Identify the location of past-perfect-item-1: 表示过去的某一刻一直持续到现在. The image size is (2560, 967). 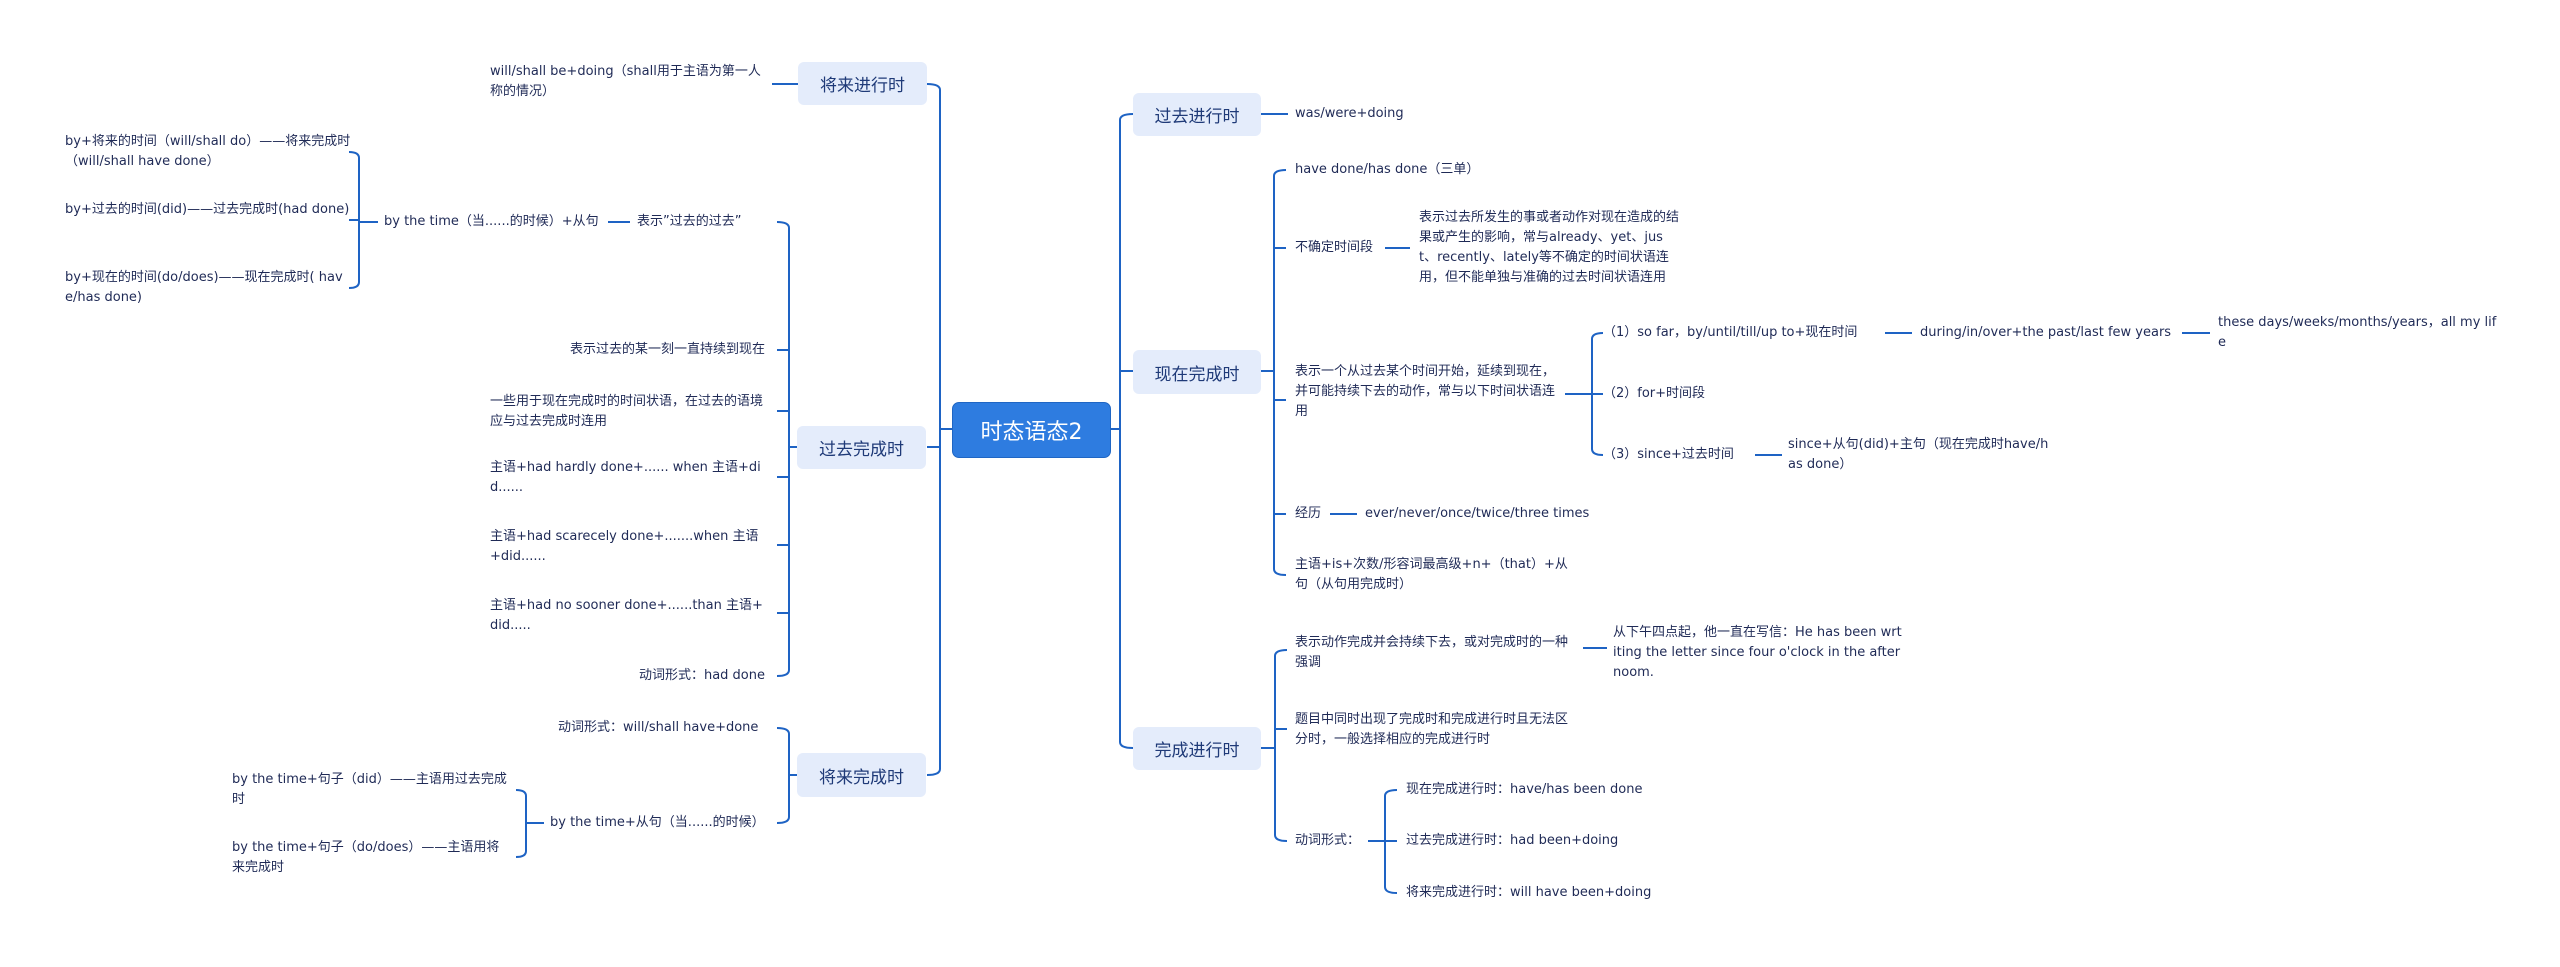
(655, 350).